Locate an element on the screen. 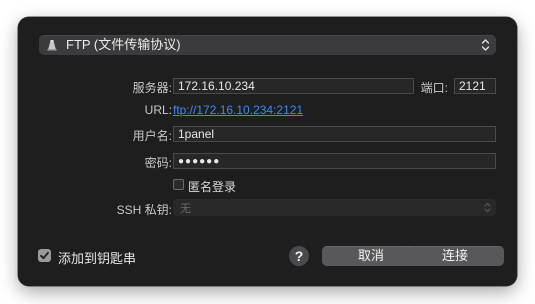 The width and height of the screenshot is (535, 304). username-label: 用户名: is located at coordinates (152, 136).